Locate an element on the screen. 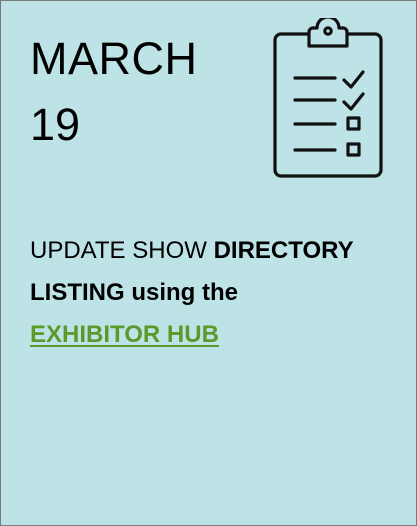 Image resolution: width=417 pixels, height=526 pixels. date-month: MARCH is located at coordinates (114, 58).